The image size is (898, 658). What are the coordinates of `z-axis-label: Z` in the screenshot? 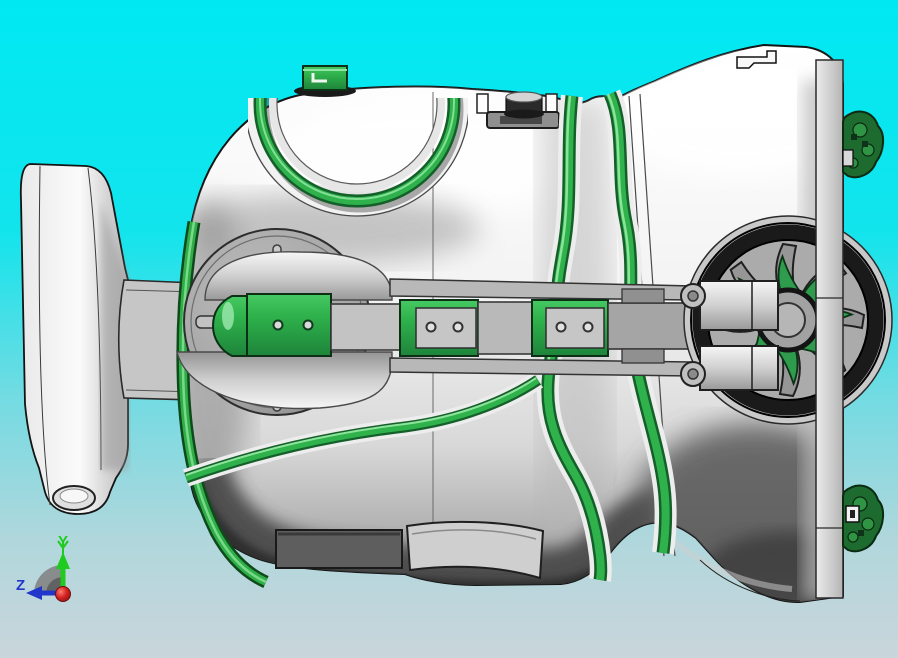 It's located at (20, 585).